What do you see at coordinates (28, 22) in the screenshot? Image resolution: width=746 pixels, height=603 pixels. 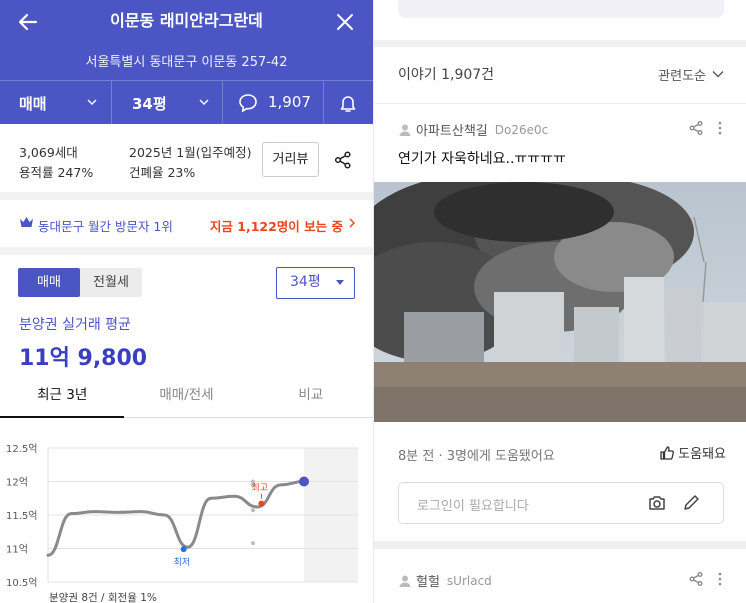 I see `back-arrow-icon` at bounding box center [28, 22].